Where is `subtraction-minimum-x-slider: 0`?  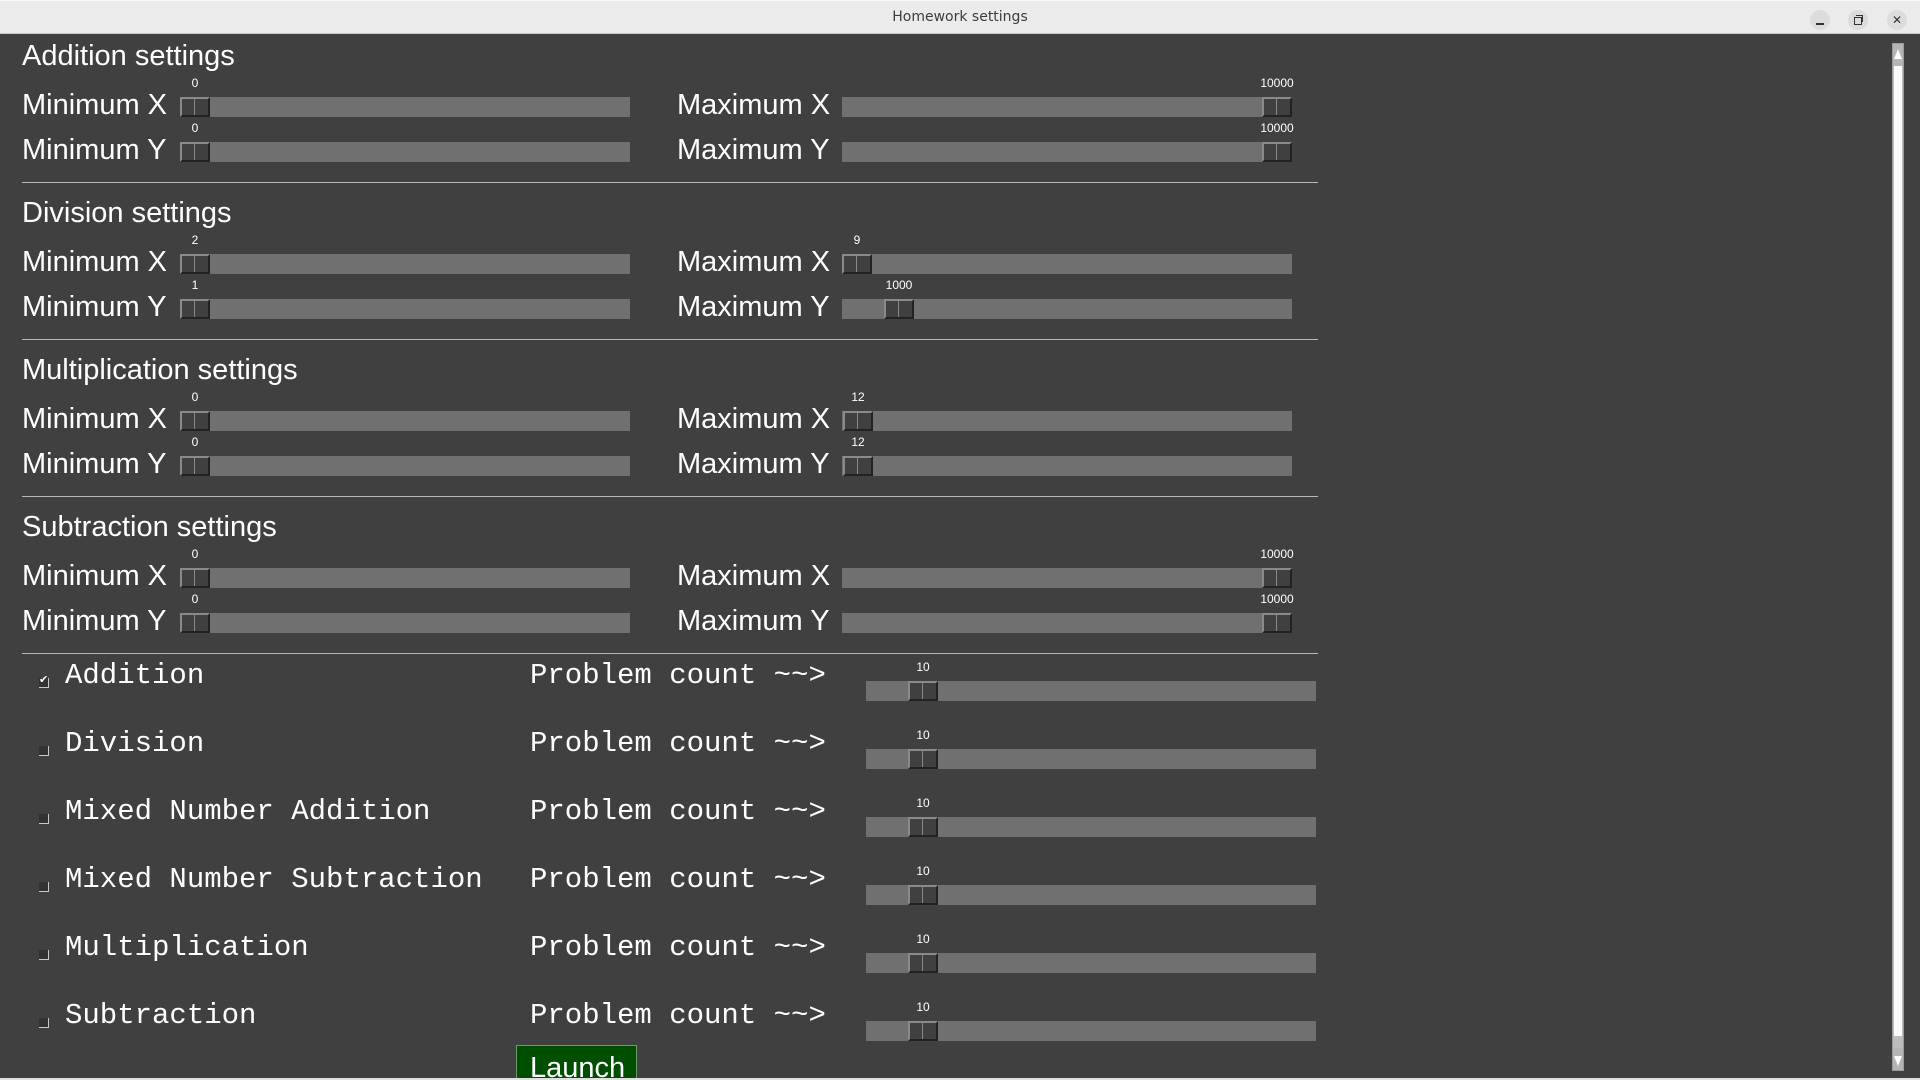 subtraction-minimum-x-slider: 0 is located at coordinates (405, 567).